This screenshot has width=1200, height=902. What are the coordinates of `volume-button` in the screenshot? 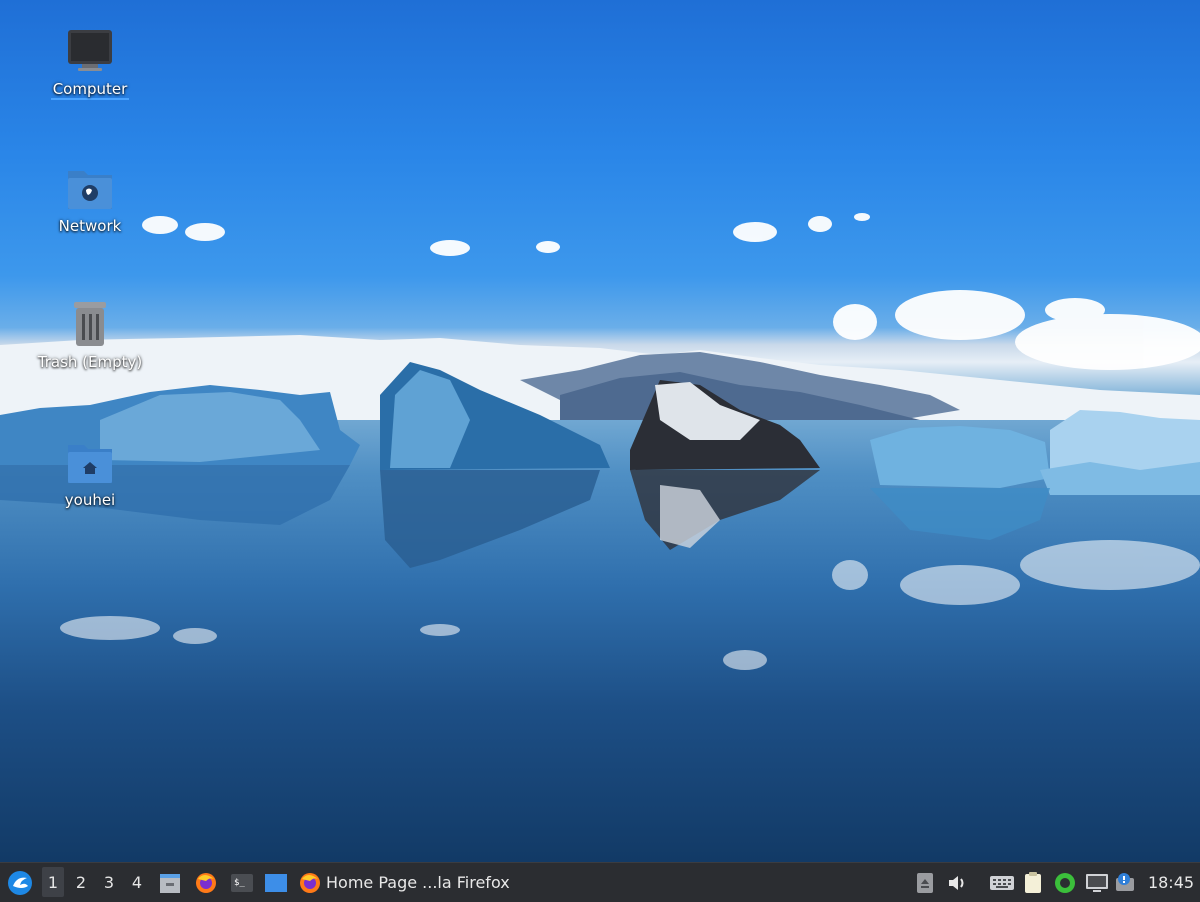 It's located at (958, 882).